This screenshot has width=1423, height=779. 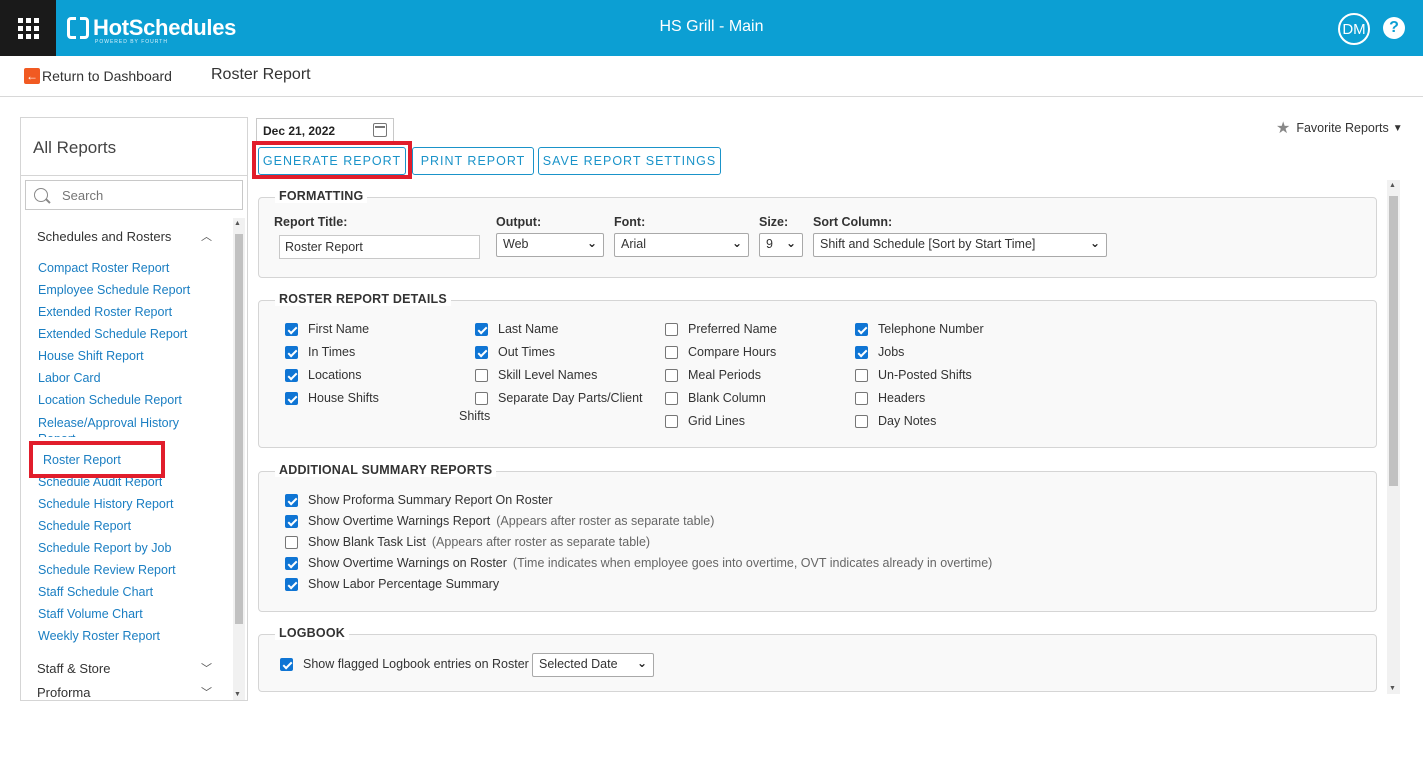 What do you see at coordinates (104, 236) in the screenshot?
I see `category-schedules-and-rosters: Schedules and Rosters` at bounding box center [104, 236].